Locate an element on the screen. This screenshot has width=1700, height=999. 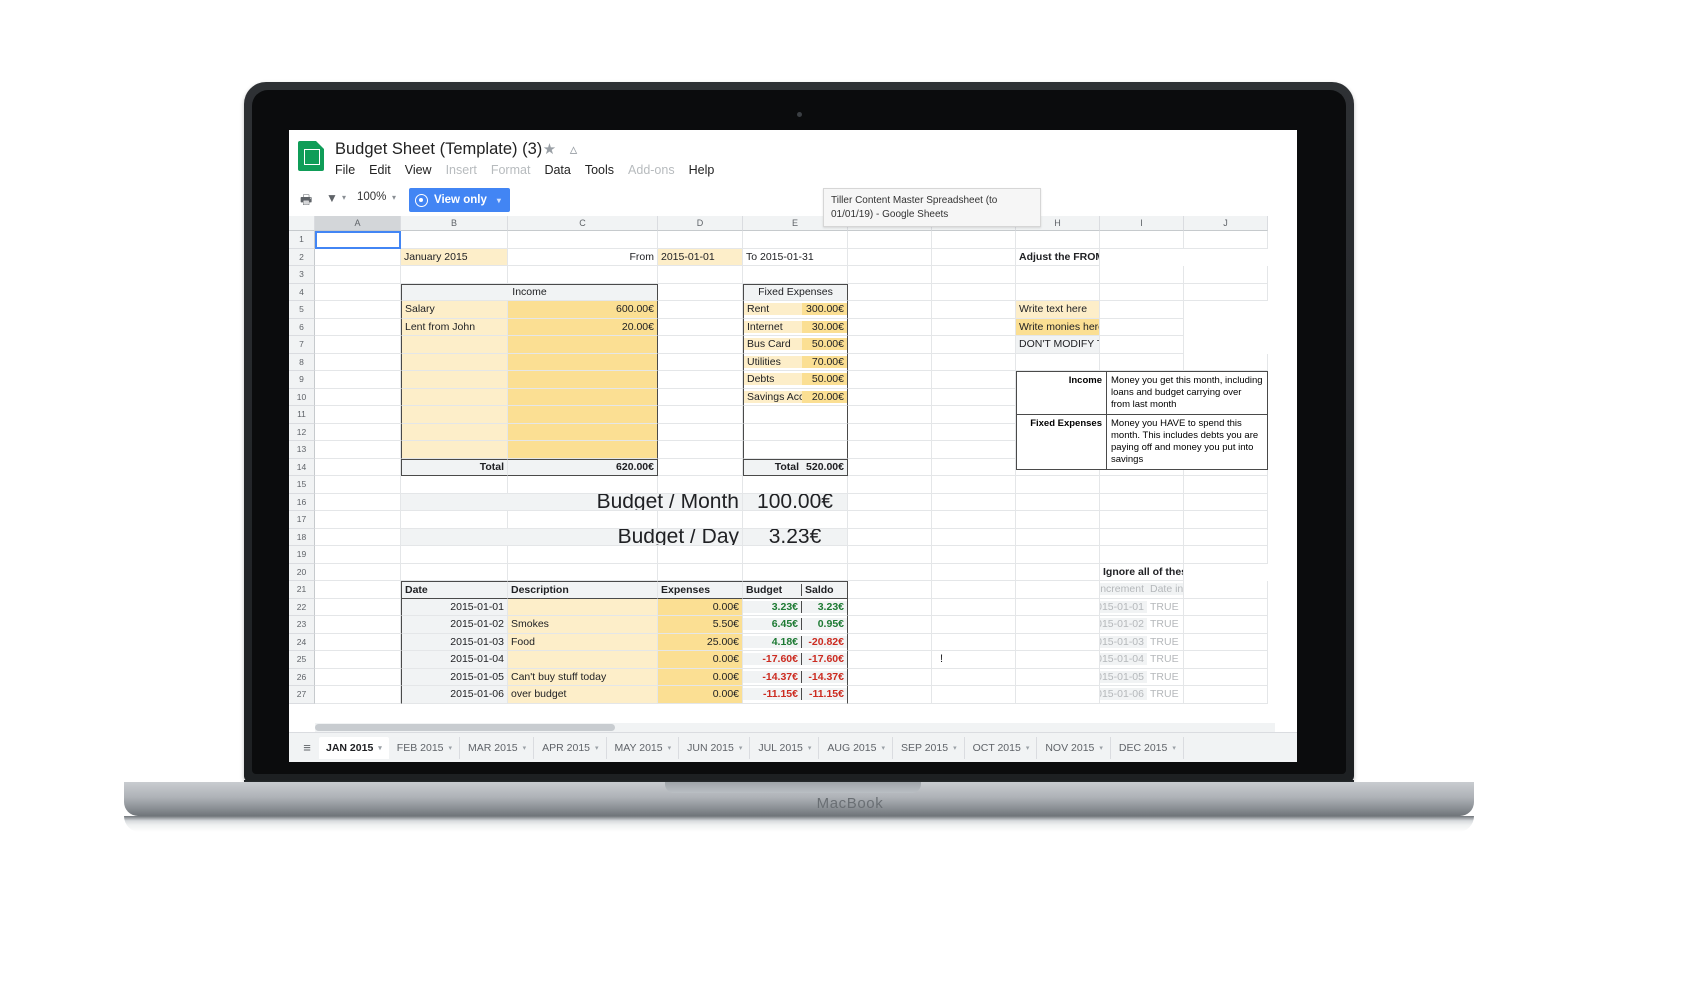
cell-H26 is located at coordinates (1058, 677).